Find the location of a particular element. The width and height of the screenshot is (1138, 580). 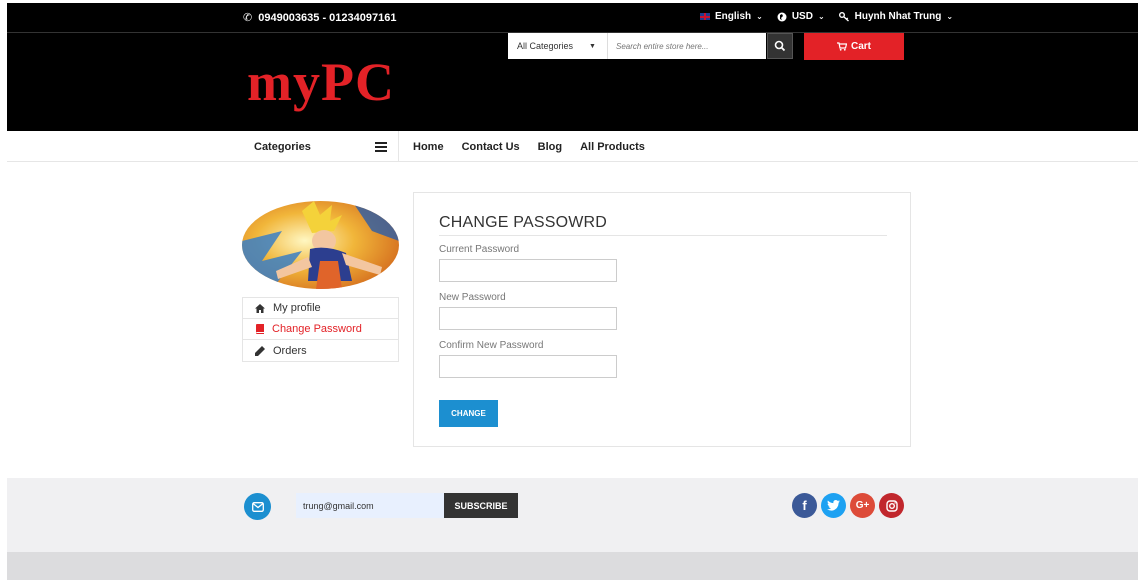

phone-number: 0949003635 - 01234097161 is located at coordinates (327, 17).